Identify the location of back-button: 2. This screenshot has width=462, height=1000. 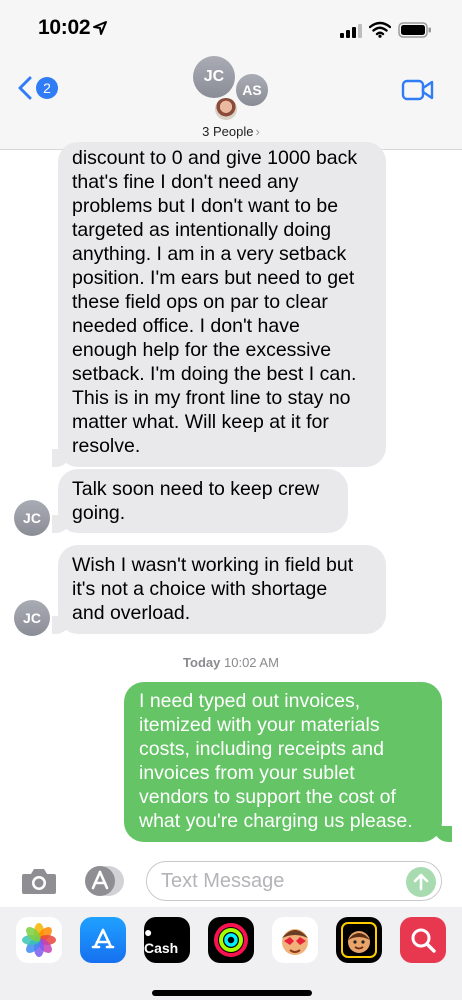
(38, 88).